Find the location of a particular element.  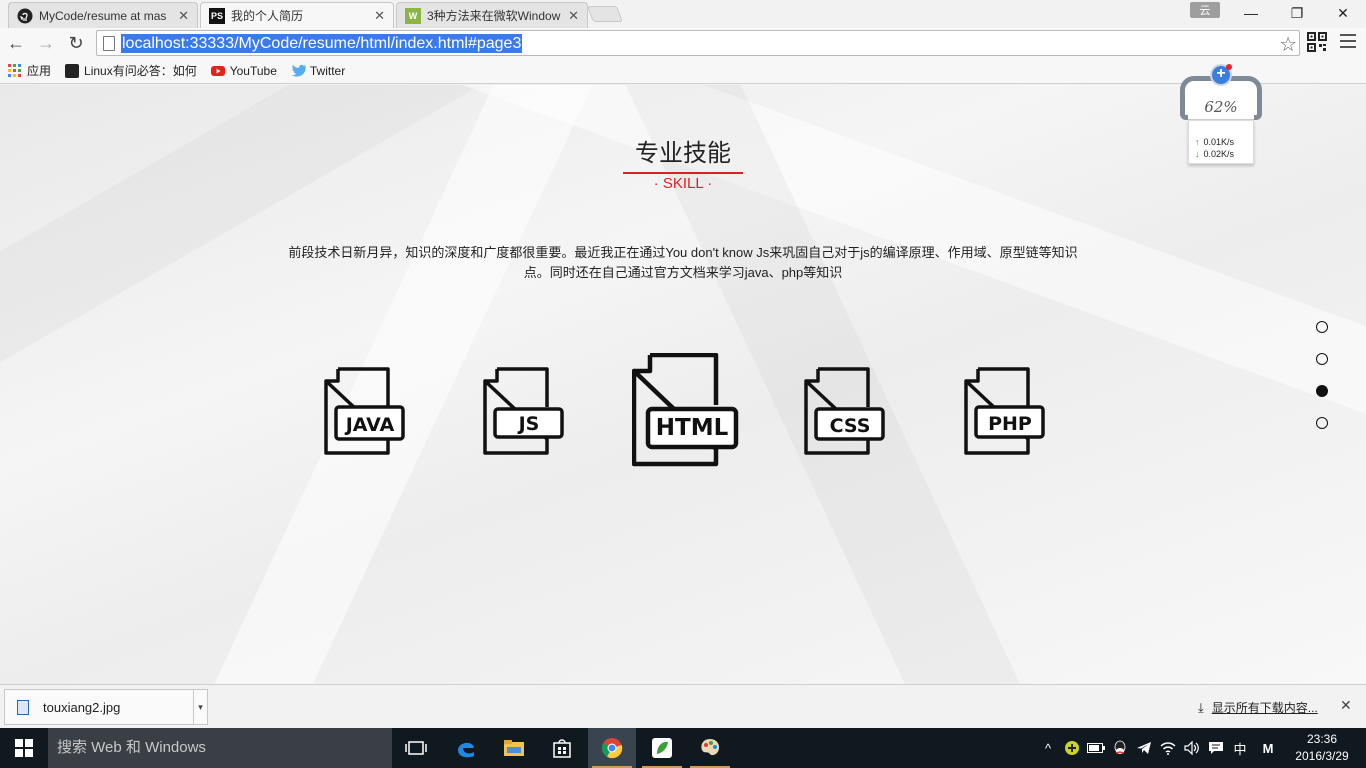

tab-title: 3种方法来在微软Window is located at coordinates (494, 16).